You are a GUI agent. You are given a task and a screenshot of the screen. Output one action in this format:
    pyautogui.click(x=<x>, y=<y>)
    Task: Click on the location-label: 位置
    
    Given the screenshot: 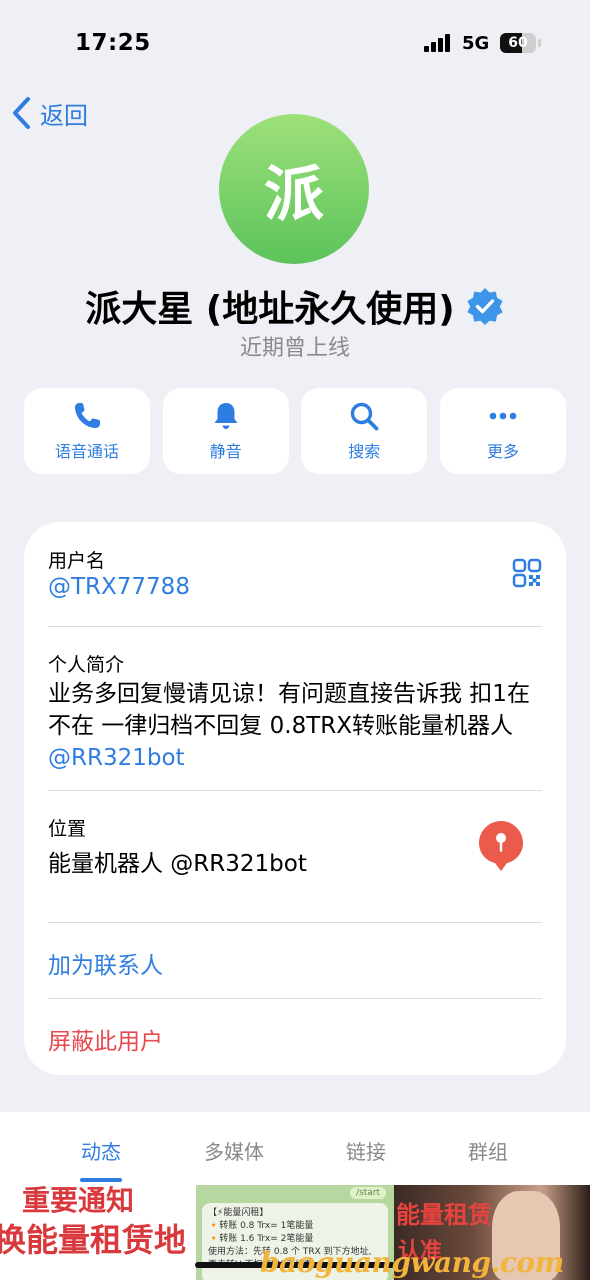 What is the action you would take?
    pyautogui.click(x=67, y=829)
    